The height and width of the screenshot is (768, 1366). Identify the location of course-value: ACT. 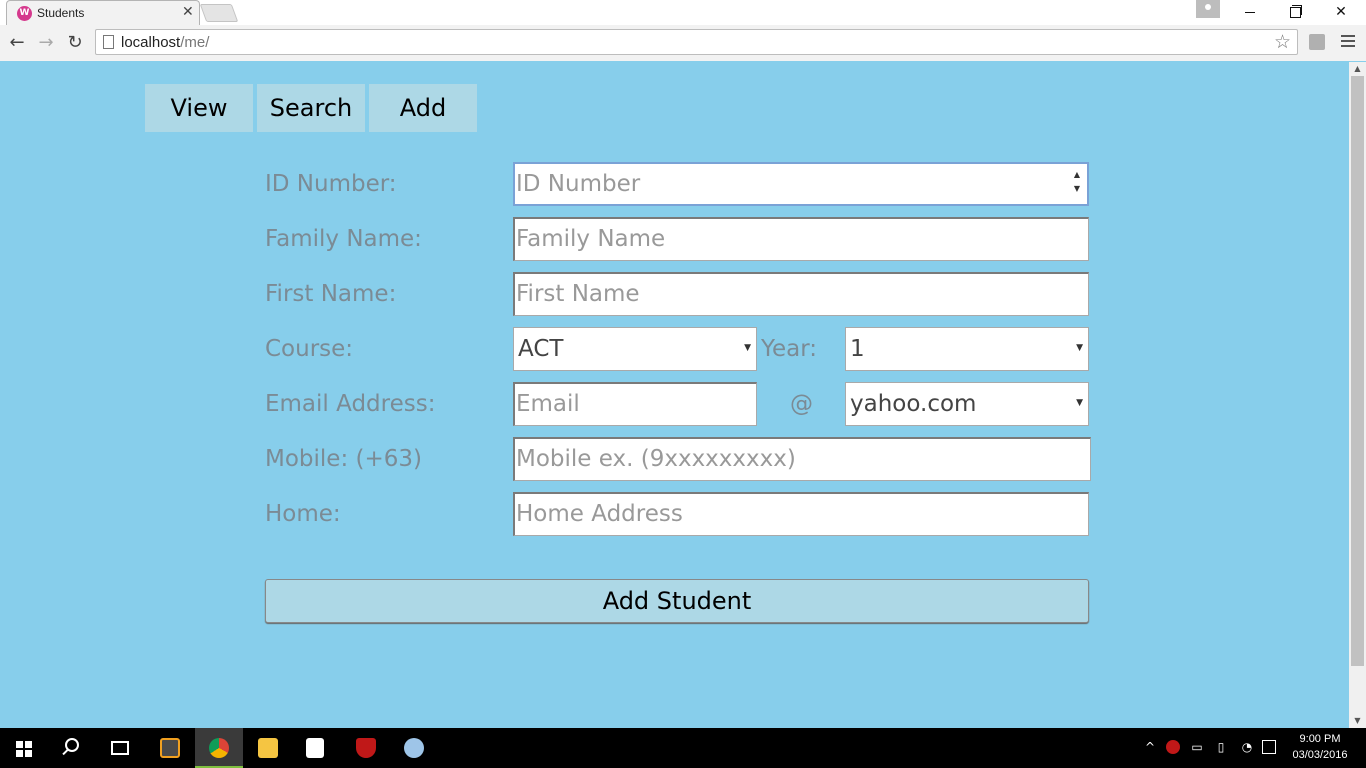
(541, 349).